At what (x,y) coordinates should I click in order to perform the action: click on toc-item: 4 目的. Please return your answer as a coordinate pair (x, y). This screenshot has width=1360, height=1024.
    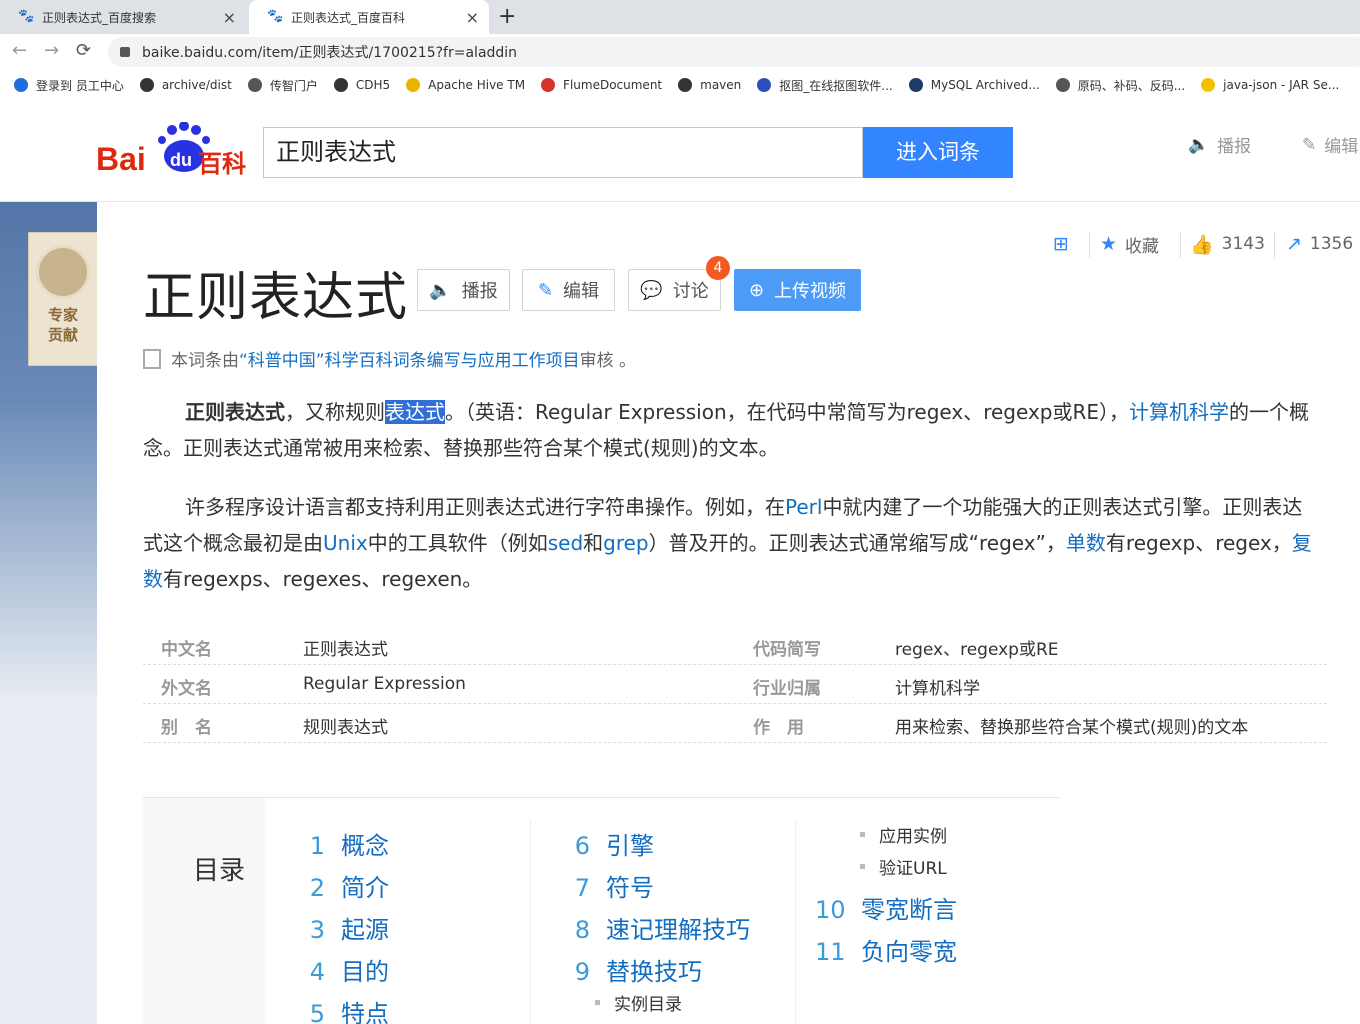
    Looking at the image, I should click on (342, 969).